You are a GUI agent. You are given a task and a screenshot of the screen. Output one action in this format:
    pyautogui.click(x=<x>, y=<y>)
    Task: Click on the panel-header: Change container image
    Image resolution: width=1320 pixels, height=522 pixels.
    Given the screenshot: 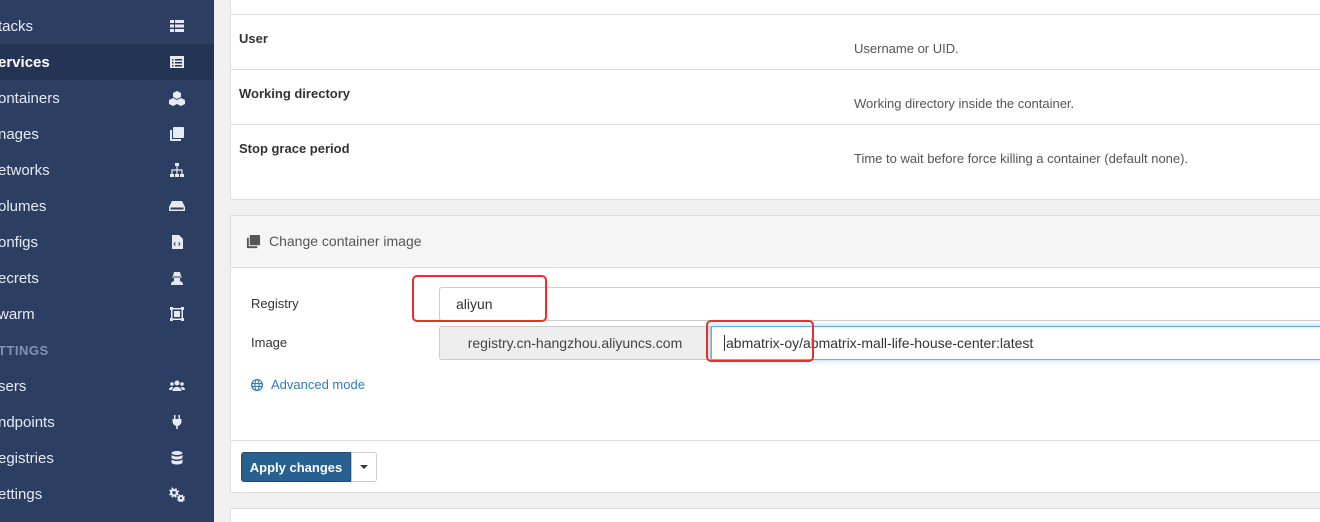 What is the action you would take?
    pyautogui.click(x=775, y=242)
    